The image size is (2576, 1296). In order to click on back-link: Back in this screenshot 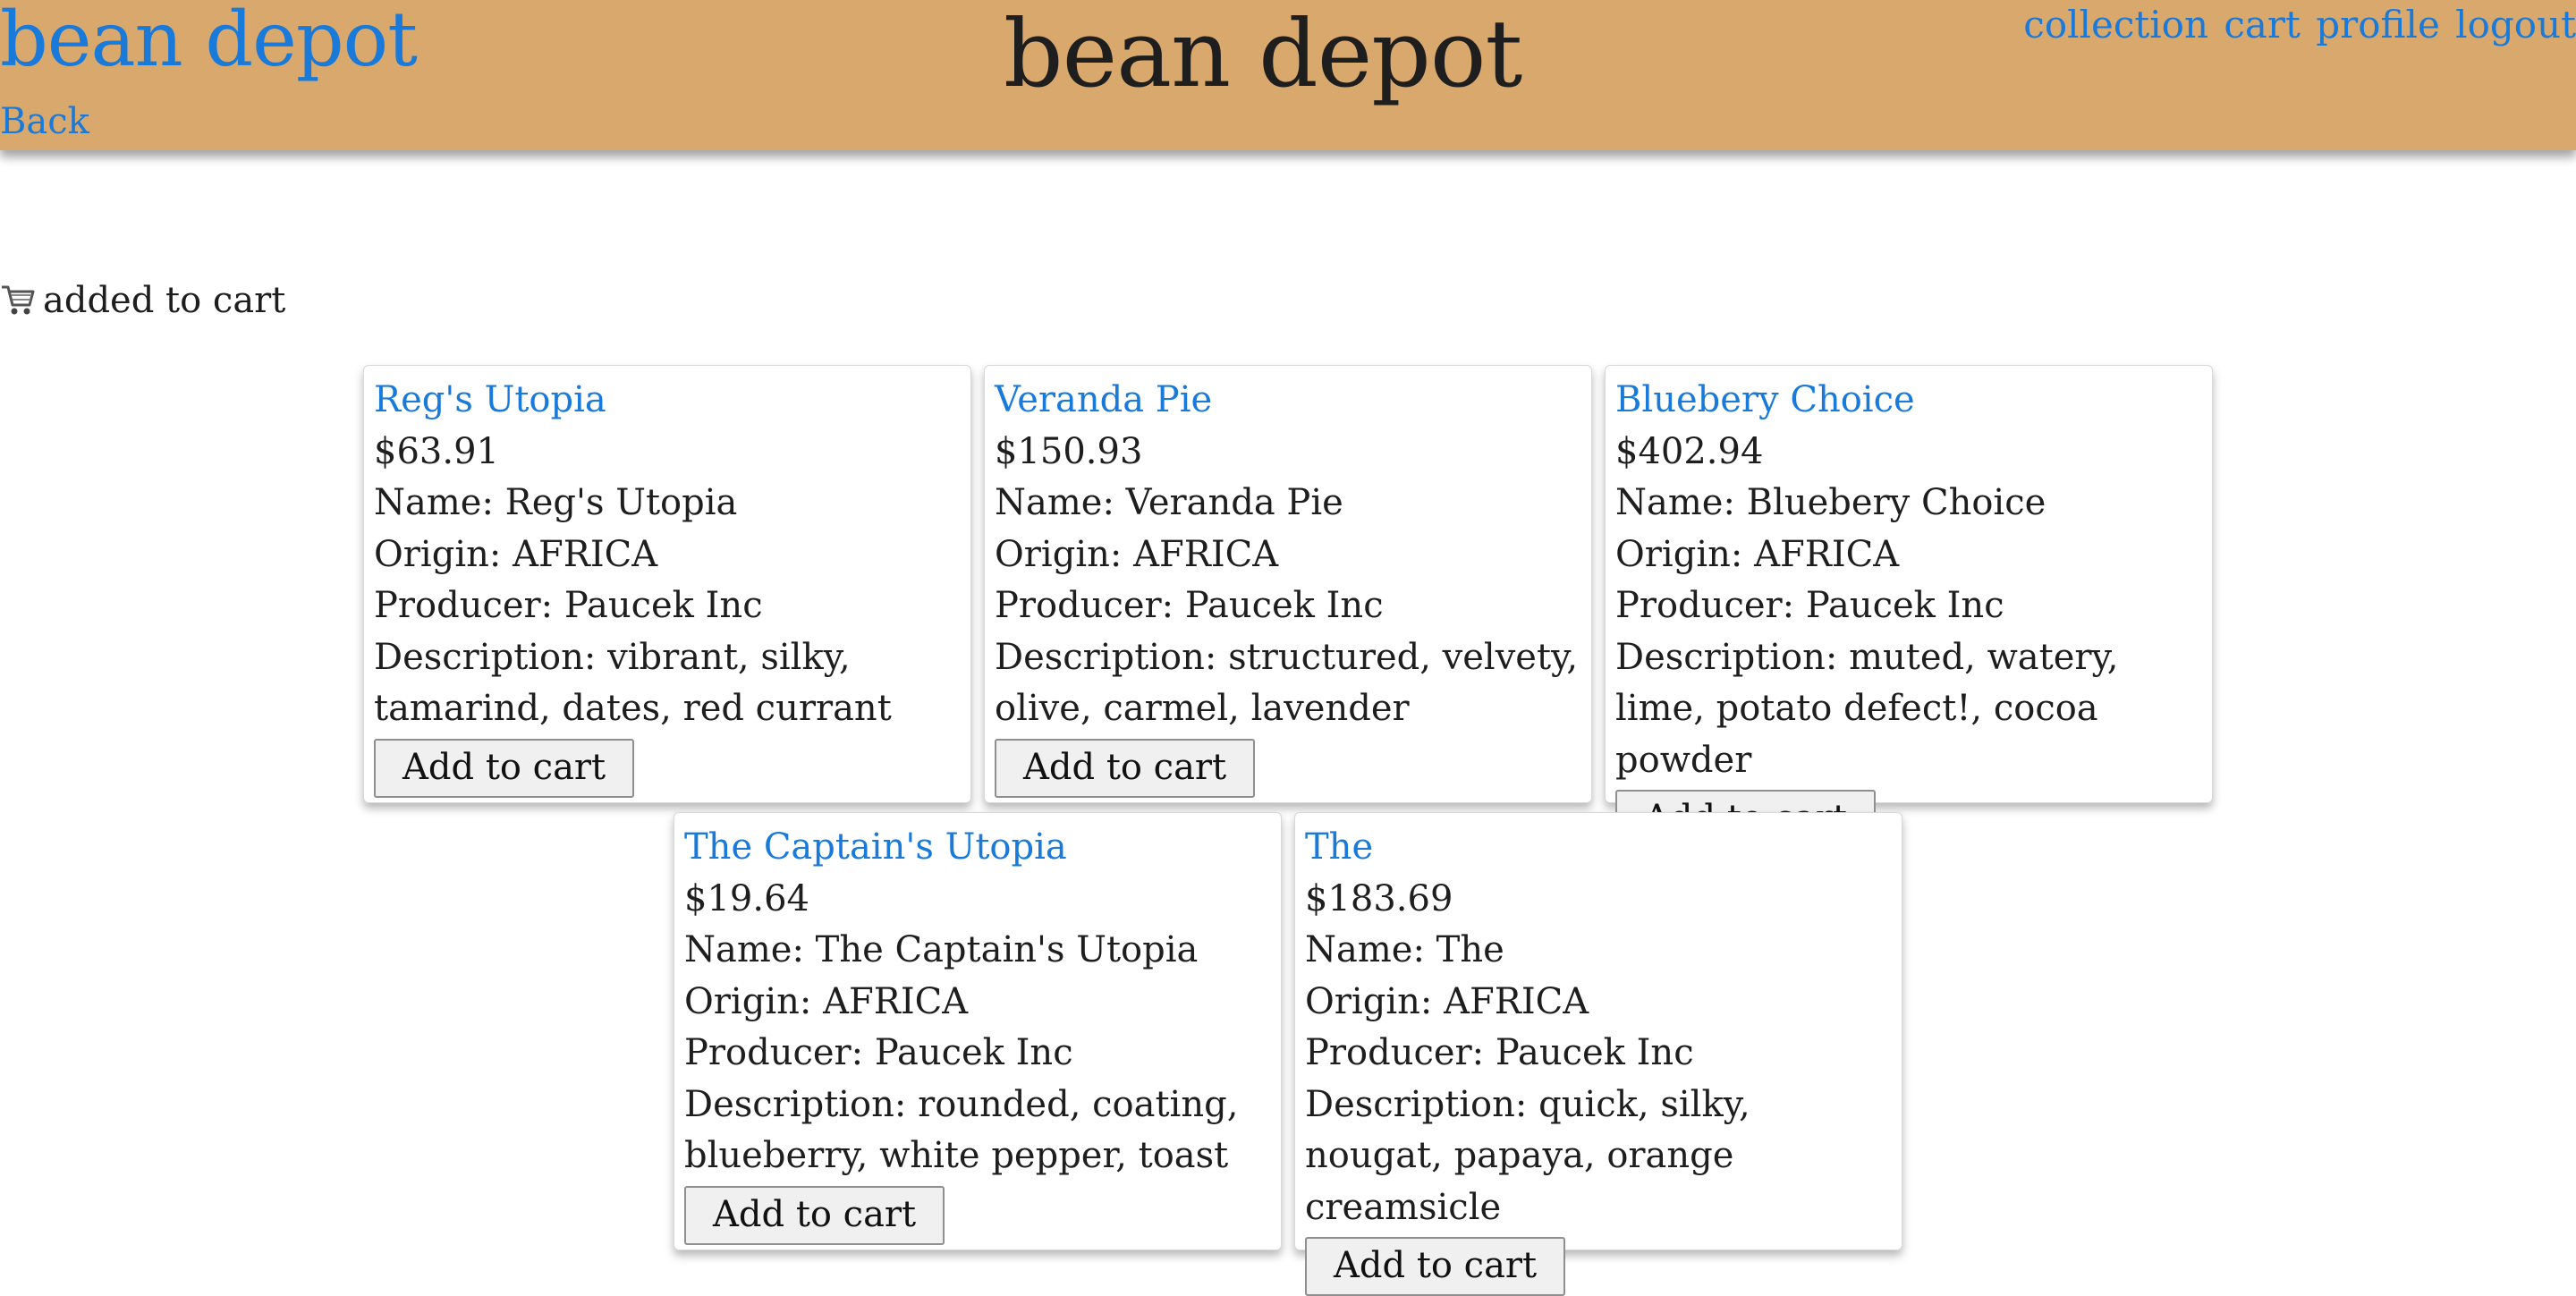, I will do `click(44, 121)`.